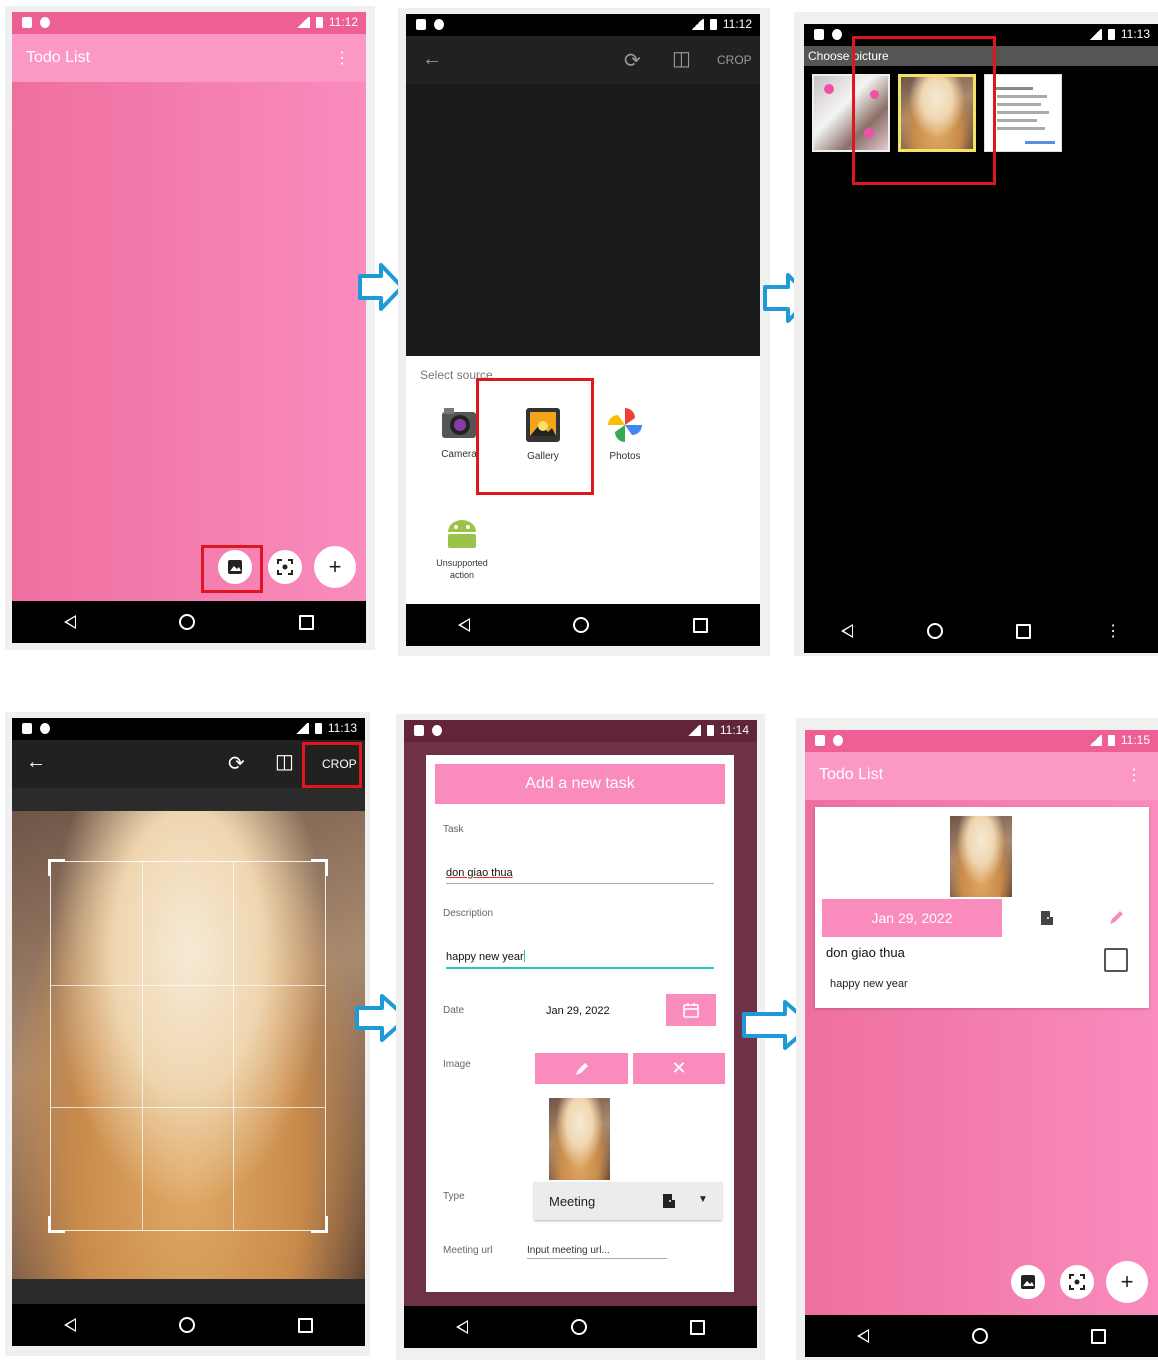  I want to click on image-icon, so click(1028, 1282).